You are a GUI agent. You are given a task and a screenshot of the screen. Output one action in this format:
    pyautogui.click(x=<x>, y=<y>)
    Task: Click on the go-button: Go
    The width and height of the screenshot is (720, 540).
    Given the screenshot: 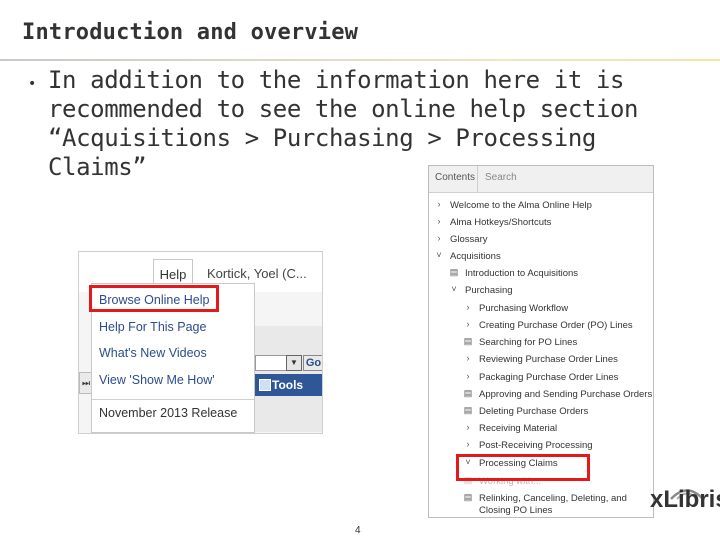 What is the action you would take?
    pyautogui.click(x=312, y=363)
    